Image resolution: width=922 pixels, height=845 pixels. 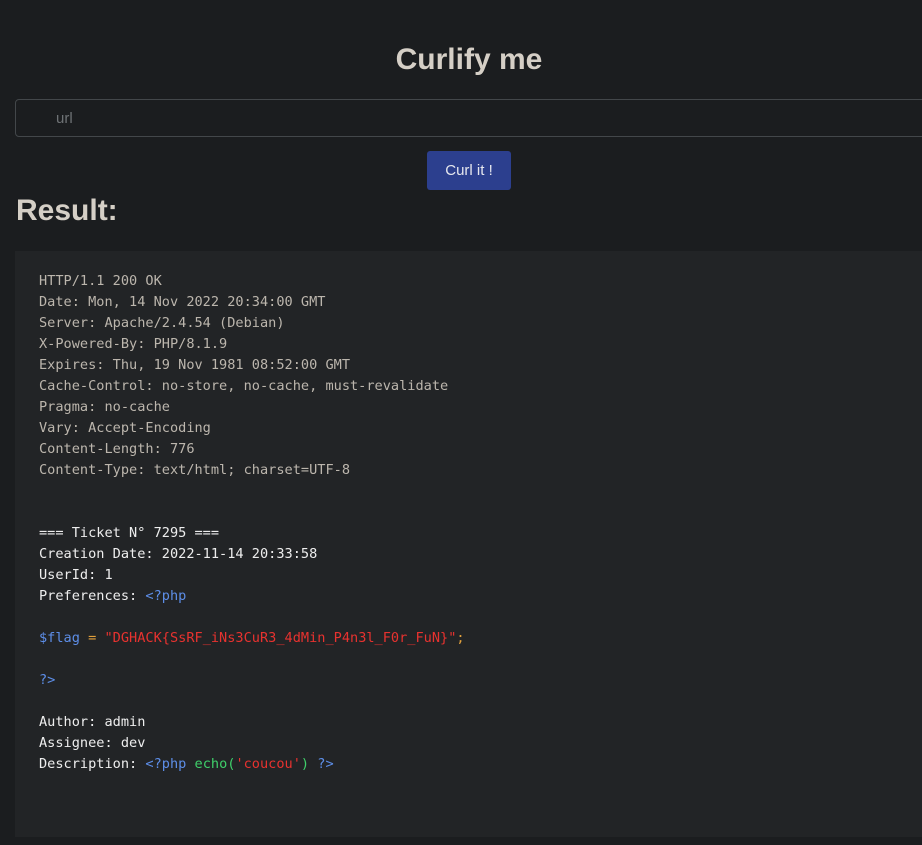 What do you see at coordinates (162, 323) in the screenshot?
I see `response-header-line: Server: Apache/2.4.54 (Debian)` at bounding box center [162, 323].